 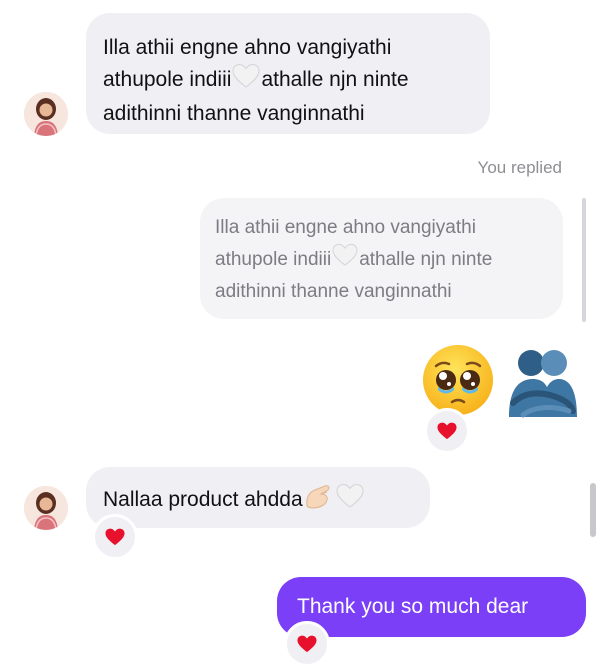 What do you see at coordinates (413, 606) in the screenshot?
I see `message-text: Thank you so much dear` at bounding box center [413, 606].